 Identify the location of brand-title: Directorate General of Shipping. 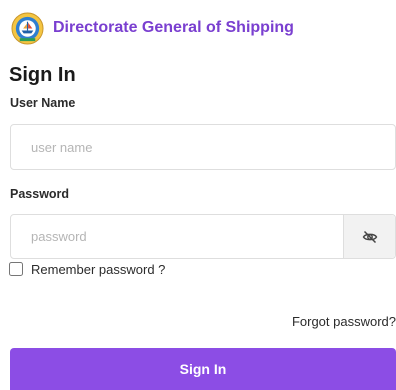
(173, 27).